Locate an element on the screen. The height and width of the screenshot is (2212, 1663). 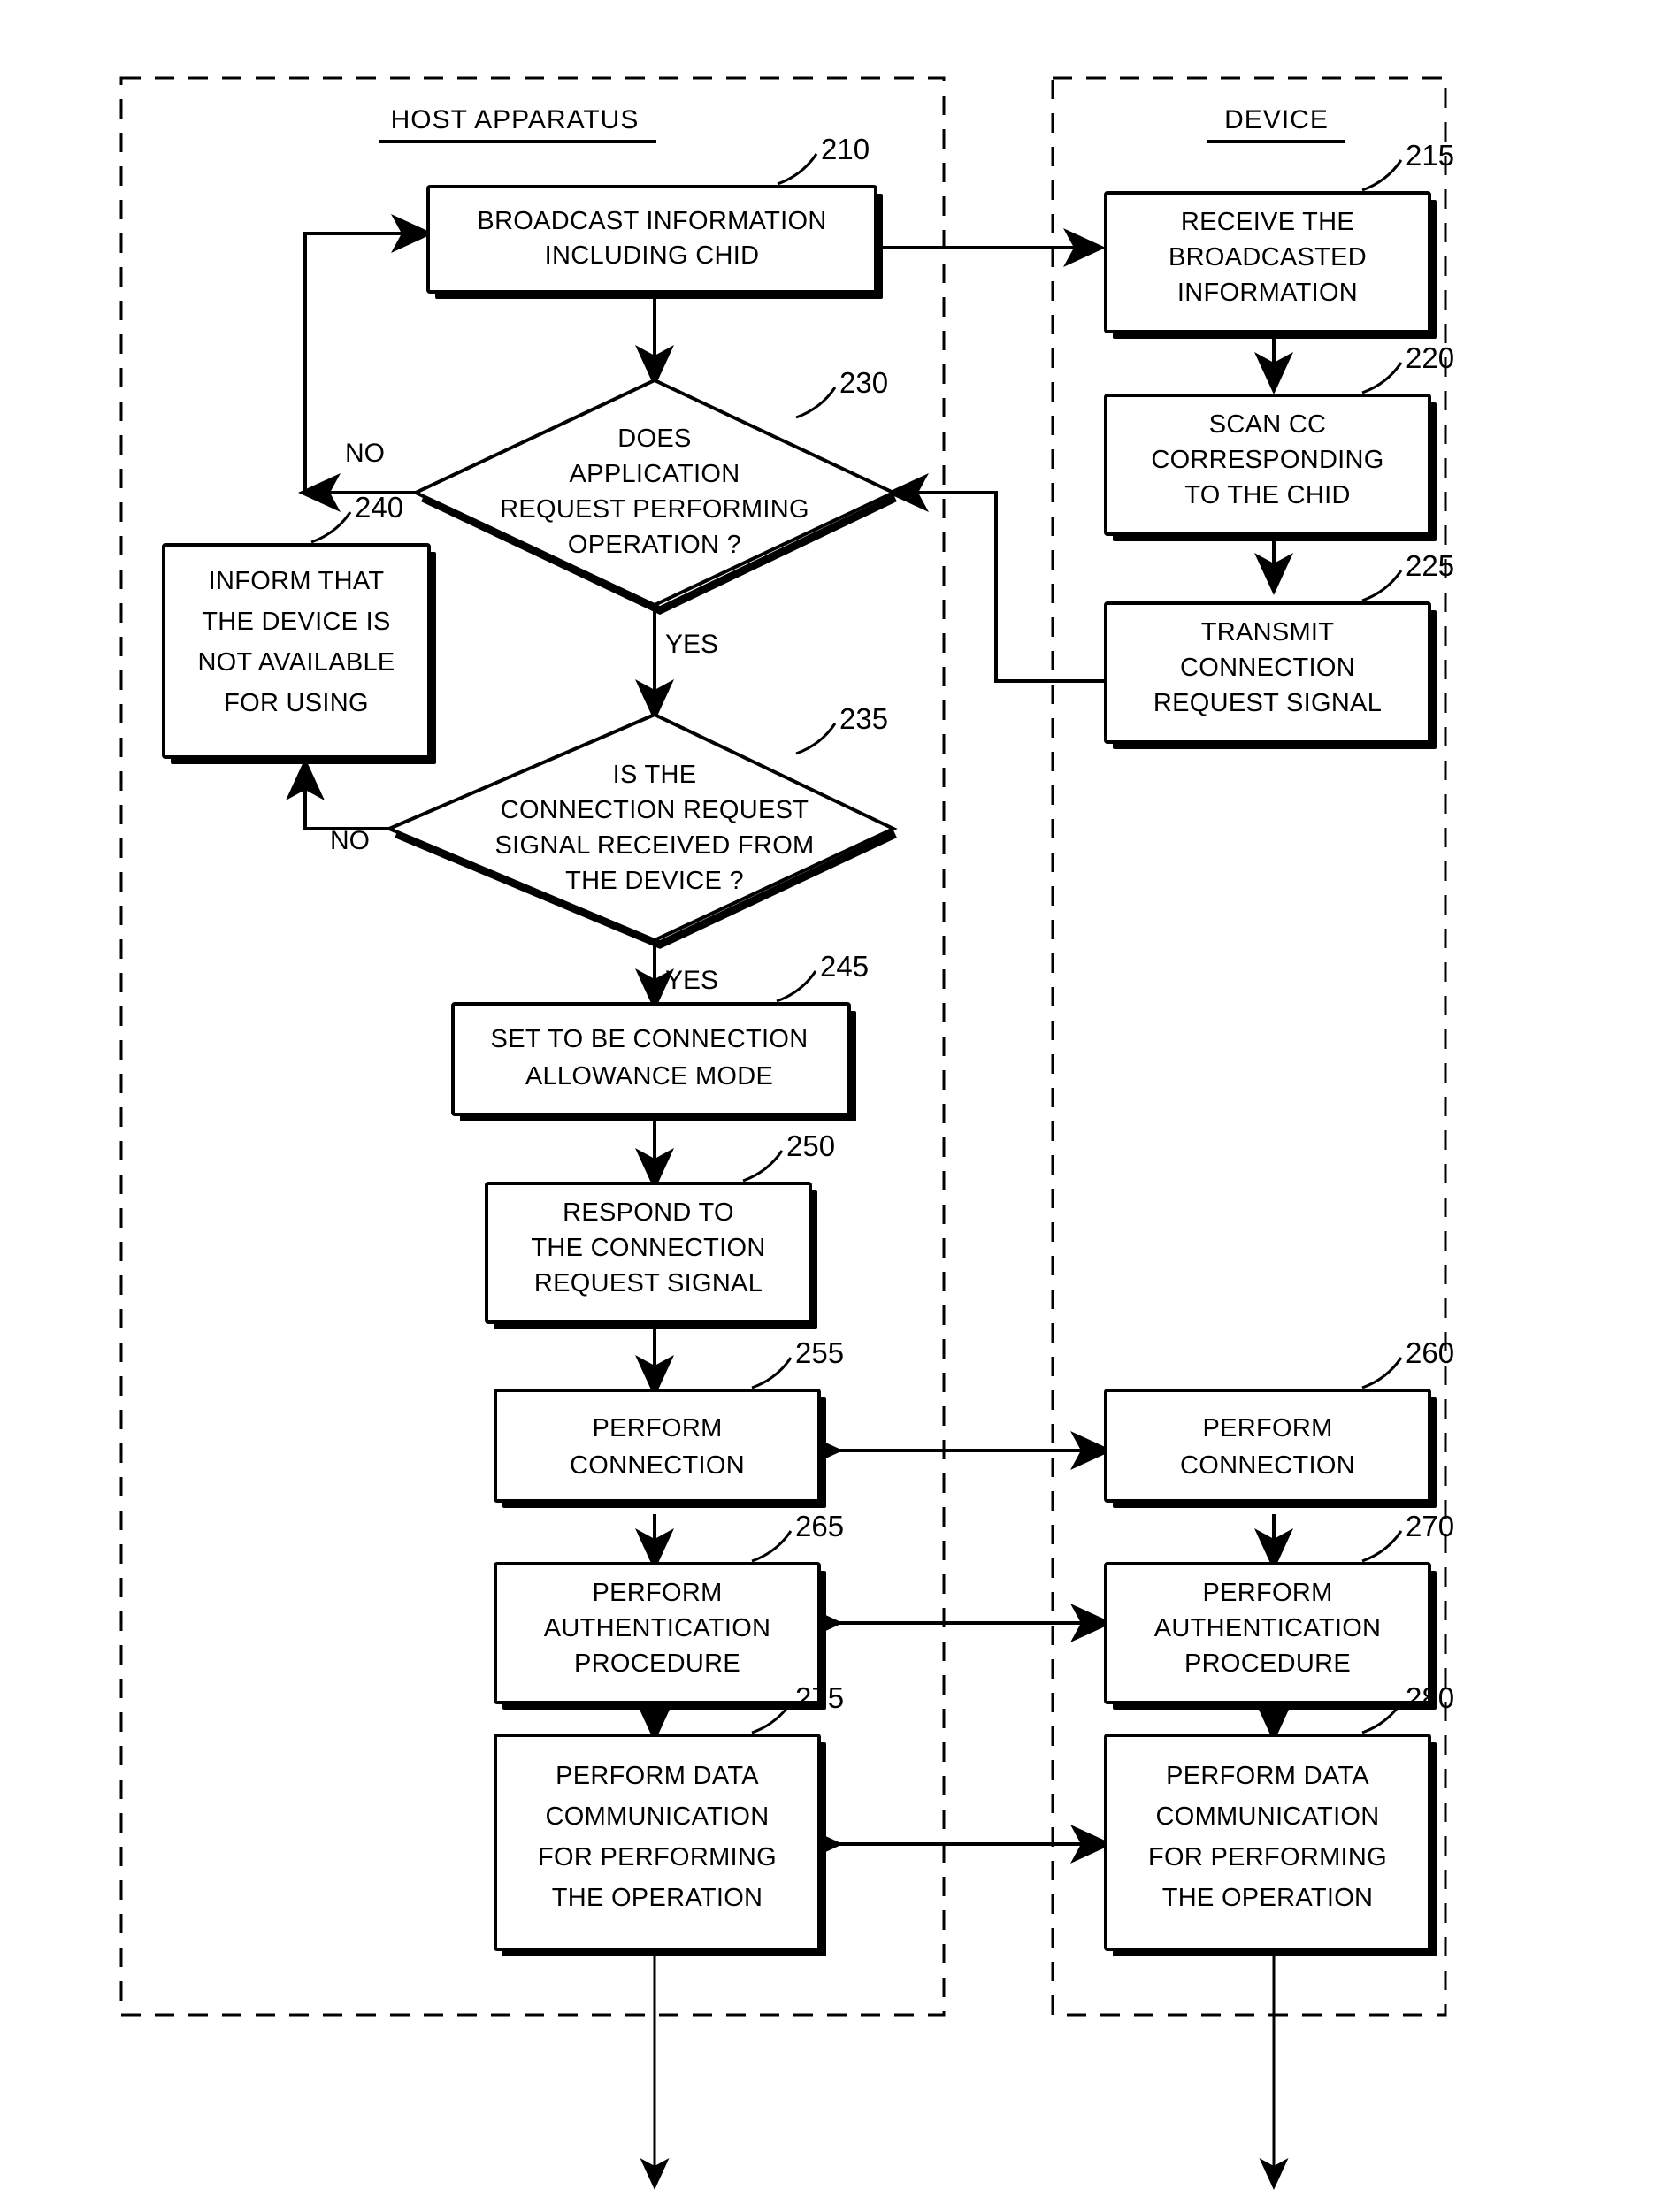
node-260-box is located at coordinates (1268, 1446).